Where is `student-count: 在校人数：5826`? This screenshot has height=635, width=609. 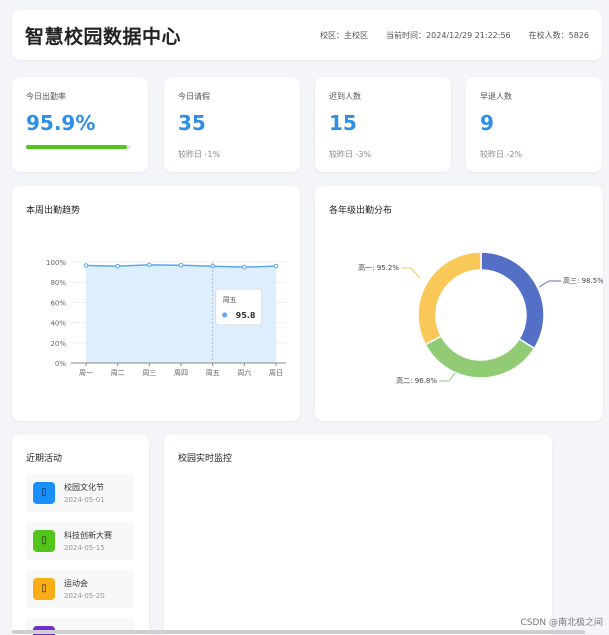 student-count: 在校人数：5826 is located at coordinates (558, 35).